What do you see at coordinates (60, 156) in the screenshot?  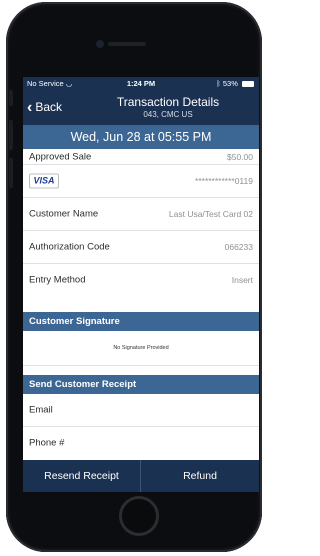 I see `transaction-type-label: Approved Sale` at bounding box center [60, 156].